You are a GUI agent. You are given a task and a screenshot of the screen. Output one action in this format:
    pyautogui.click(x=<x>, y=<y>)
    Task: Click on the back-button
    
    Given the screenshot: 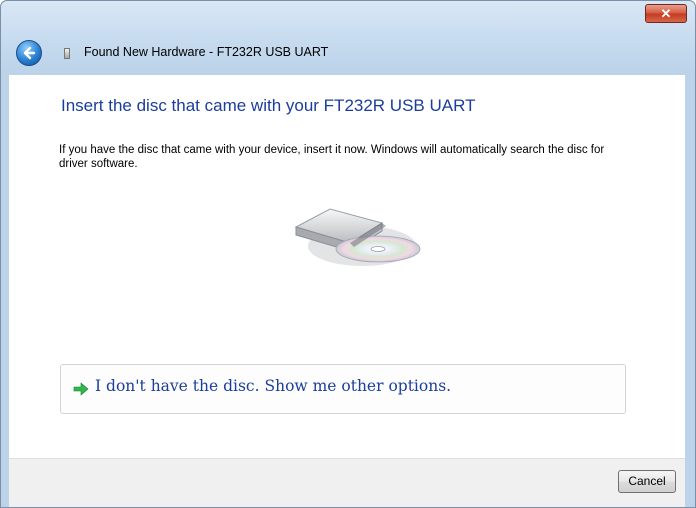 What is the action you would take?
    pyautogui.click(x=29, y=53)
    